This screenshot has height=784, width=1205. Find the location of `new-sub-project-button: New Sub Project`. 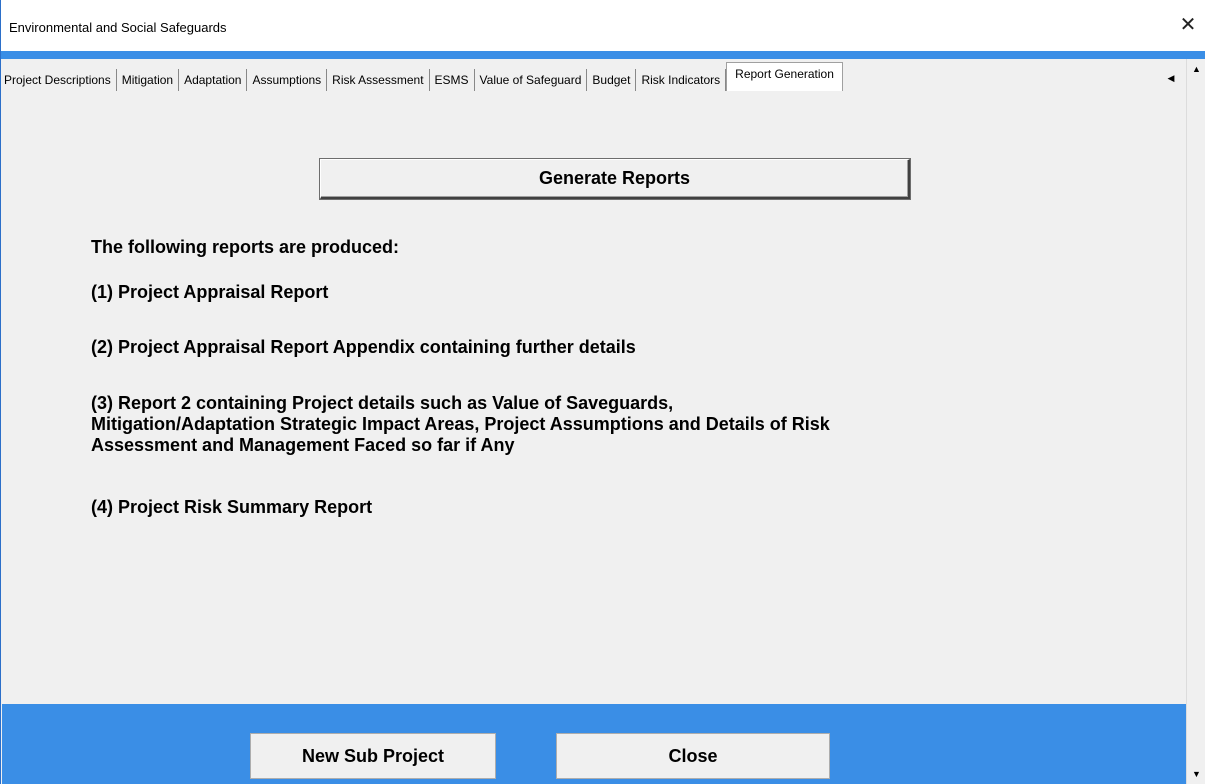

new-sub-project-button: New Sub Project is located at coordinates (373, 756).